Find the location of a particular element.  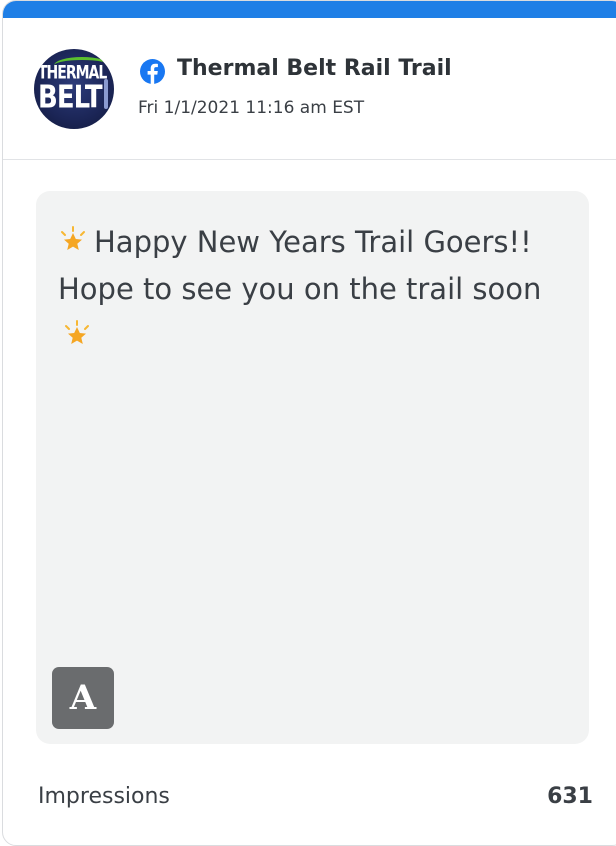

impressions-label: Impressions is located at coordinates (104, 796).